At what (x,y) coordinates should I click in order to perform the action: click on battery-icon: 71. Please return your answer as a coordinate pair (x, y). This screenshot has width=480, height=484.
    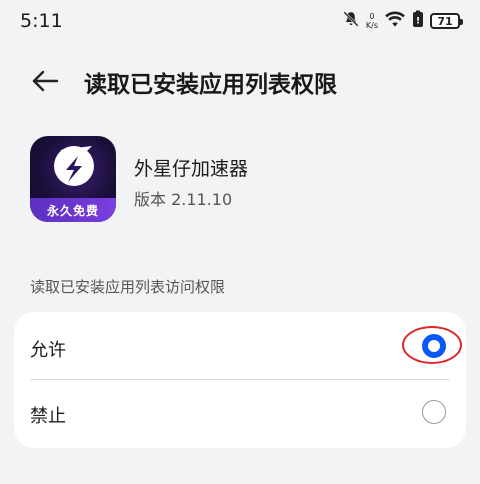
    Looking at the image, I should click on (446, 21).